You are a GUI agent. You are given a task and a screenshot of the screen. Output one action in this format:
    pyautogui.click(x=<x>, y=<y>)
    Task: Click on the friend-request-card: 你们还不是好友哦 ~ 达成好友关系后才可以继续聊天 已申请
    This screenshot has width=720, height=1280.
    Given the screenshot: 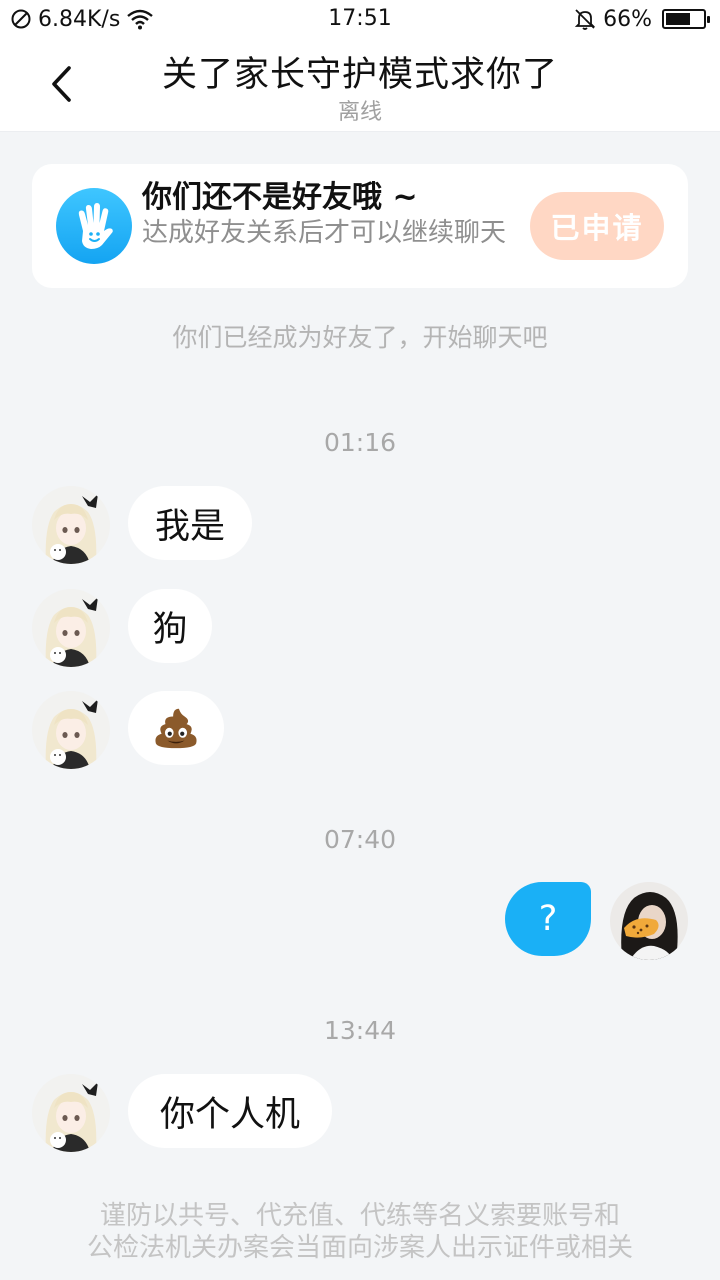 What is the action you would take?
    pyautogui.click(x=360, y=226)
    